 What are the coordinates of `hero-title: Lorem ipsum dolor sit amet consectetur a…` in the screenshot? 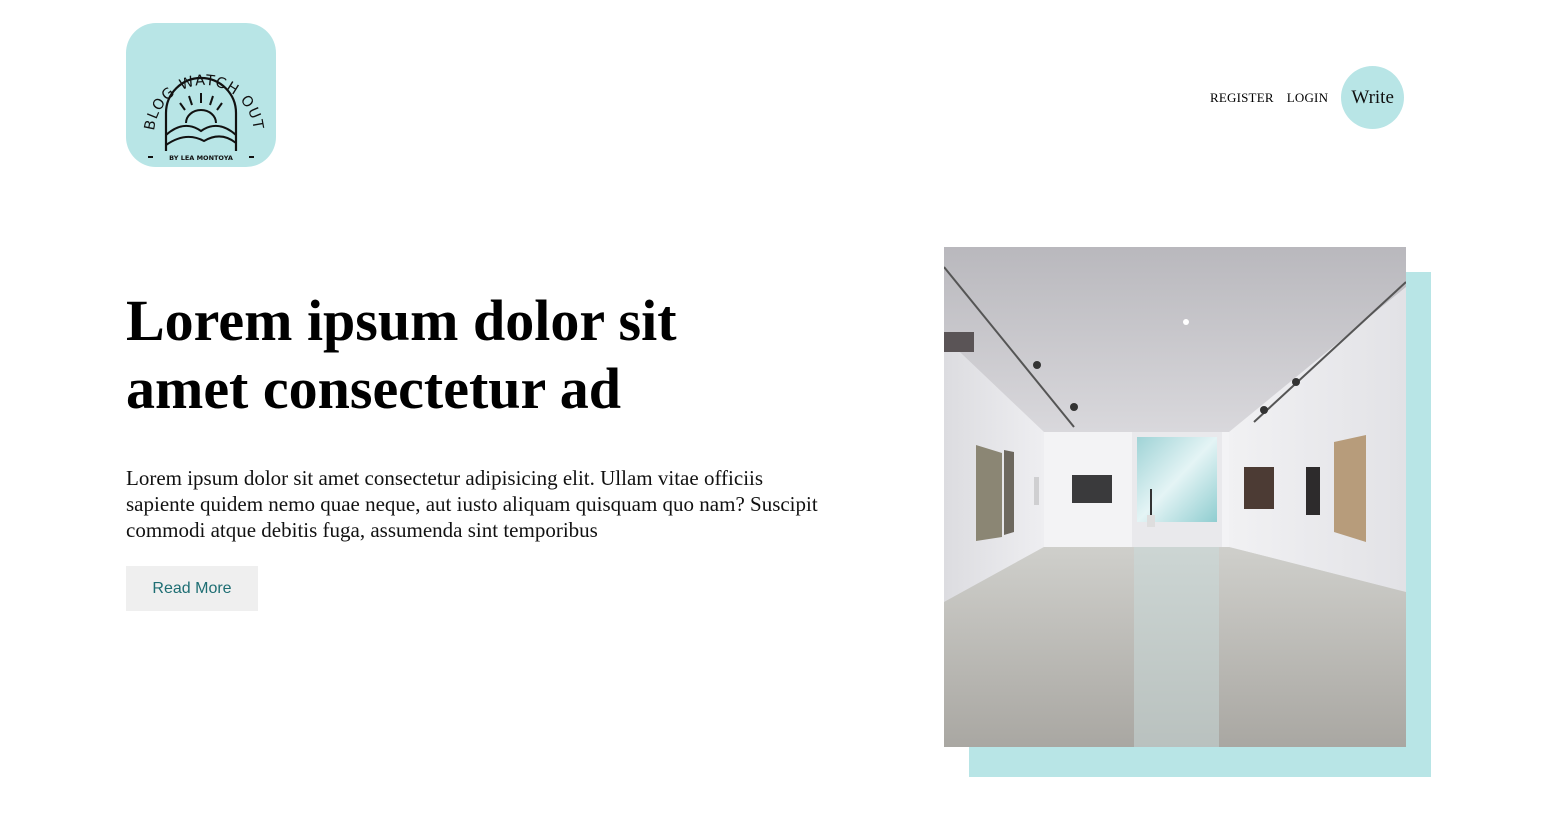 It's located at (401, 354).